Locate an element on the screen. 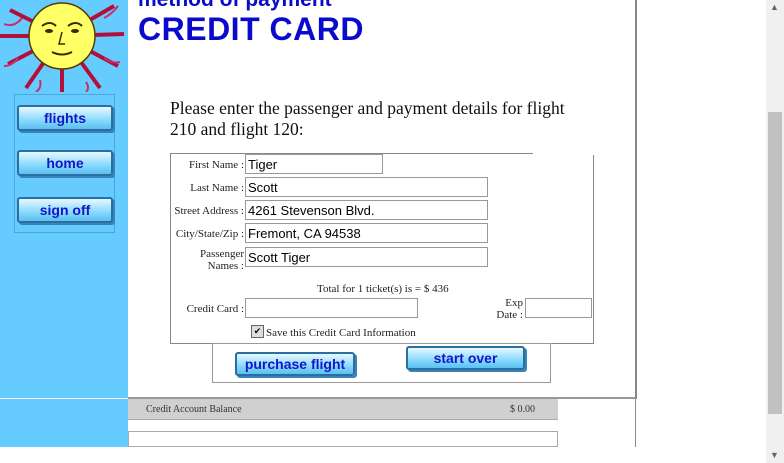 The height and width of the screenshot is (463, 784). action-buttons: purchase flight start over is located at coordinates (381, 363).